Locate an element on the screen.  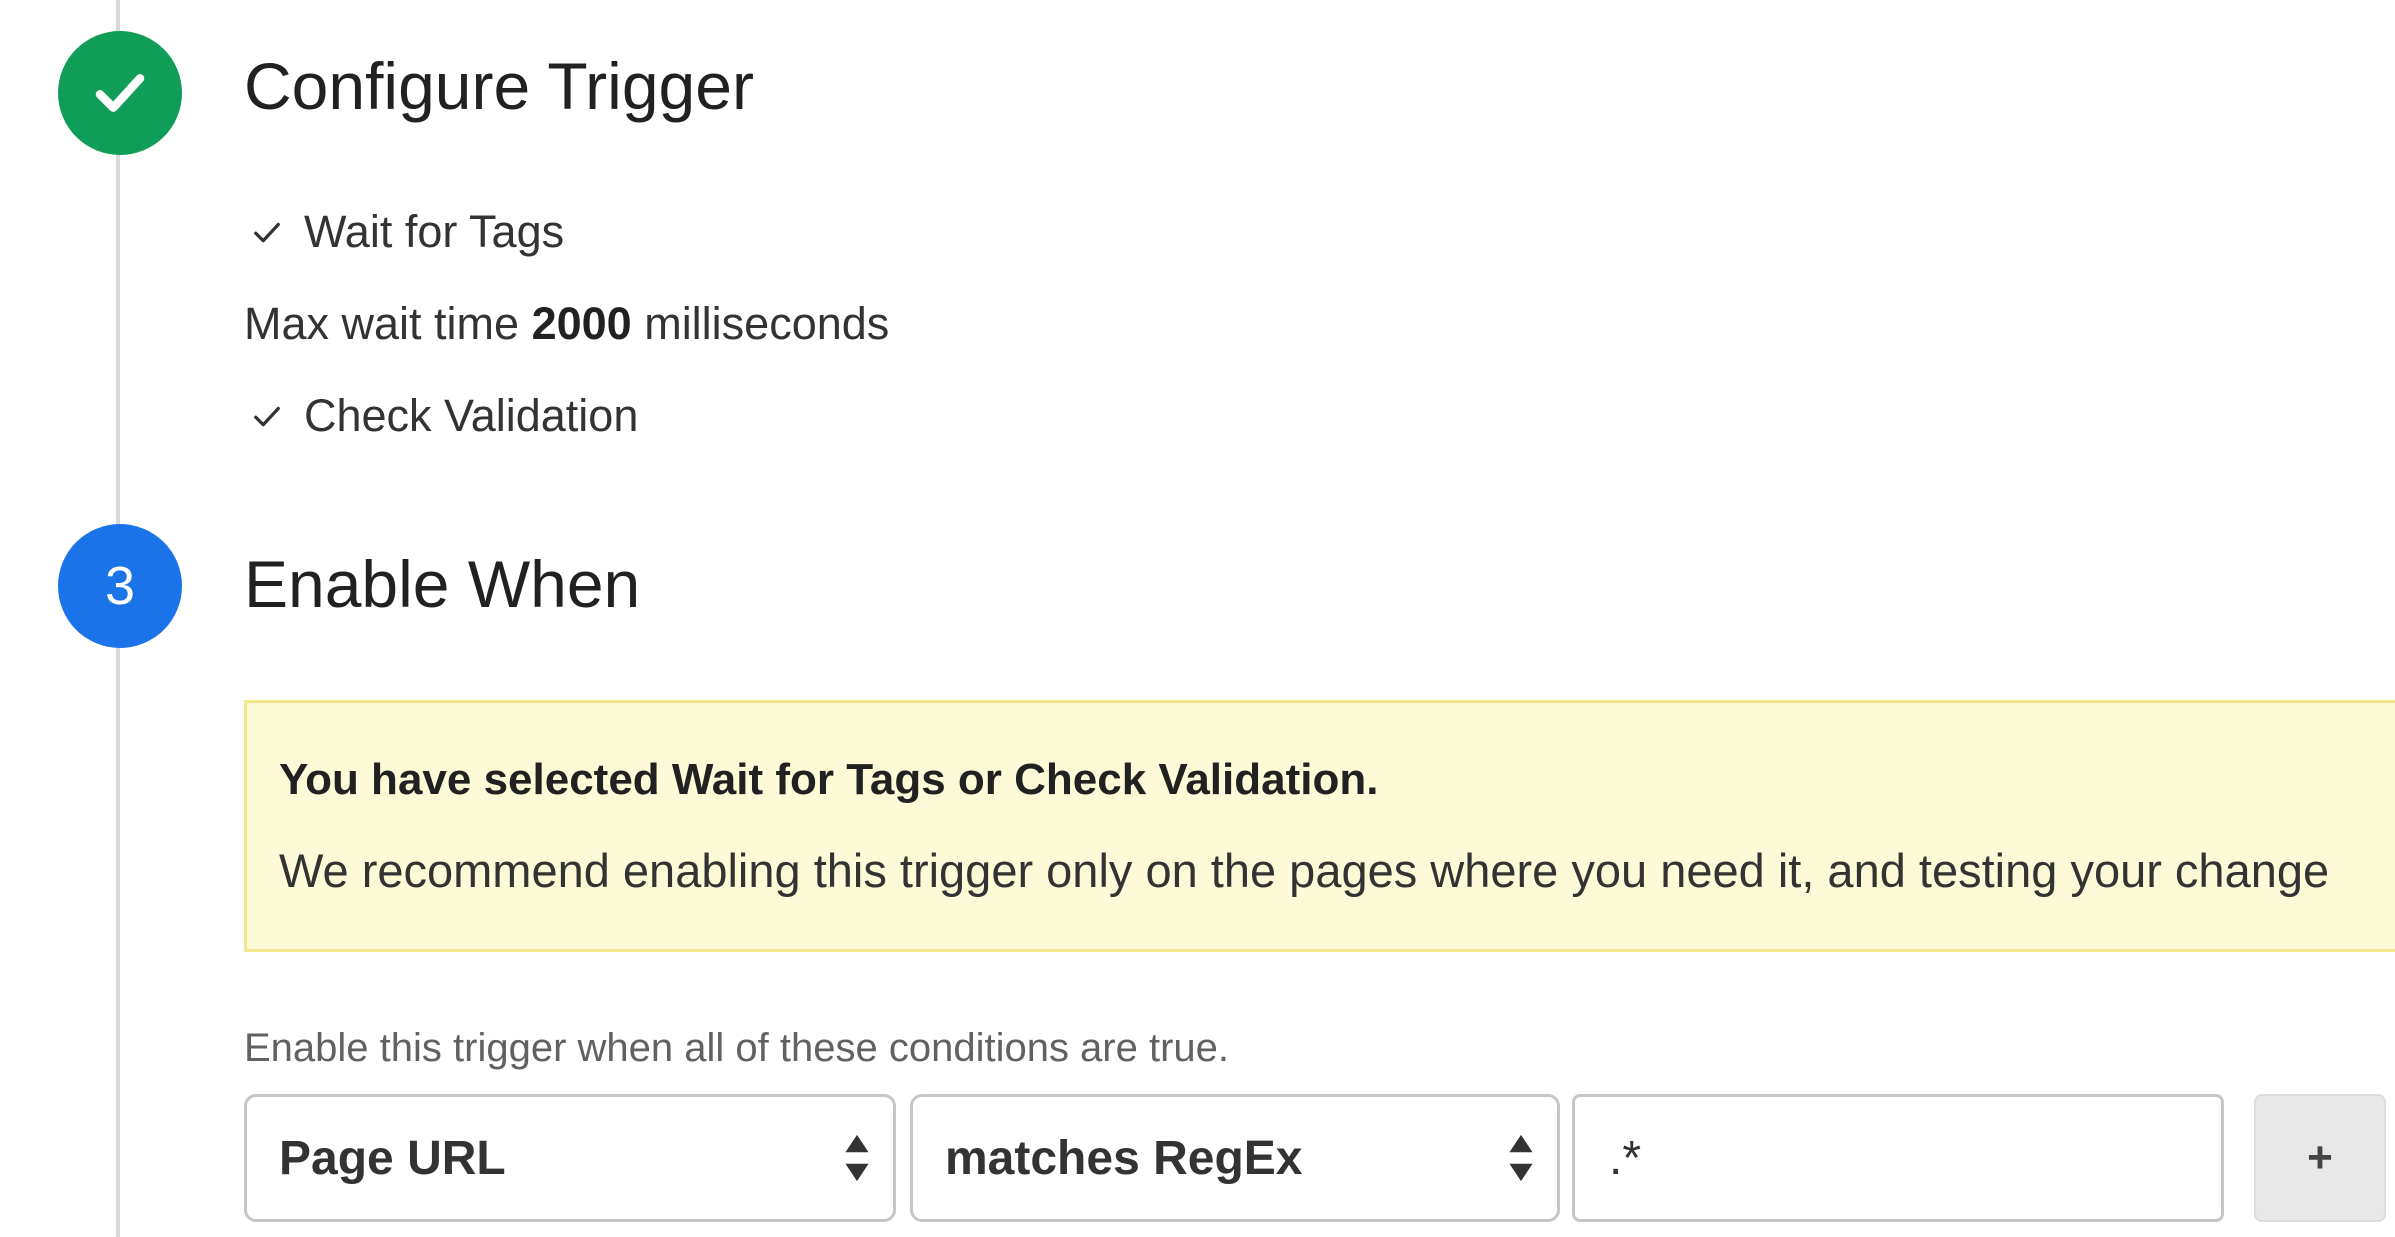
max-wait-unit: milliseconds is located at coordinates (767, 323).